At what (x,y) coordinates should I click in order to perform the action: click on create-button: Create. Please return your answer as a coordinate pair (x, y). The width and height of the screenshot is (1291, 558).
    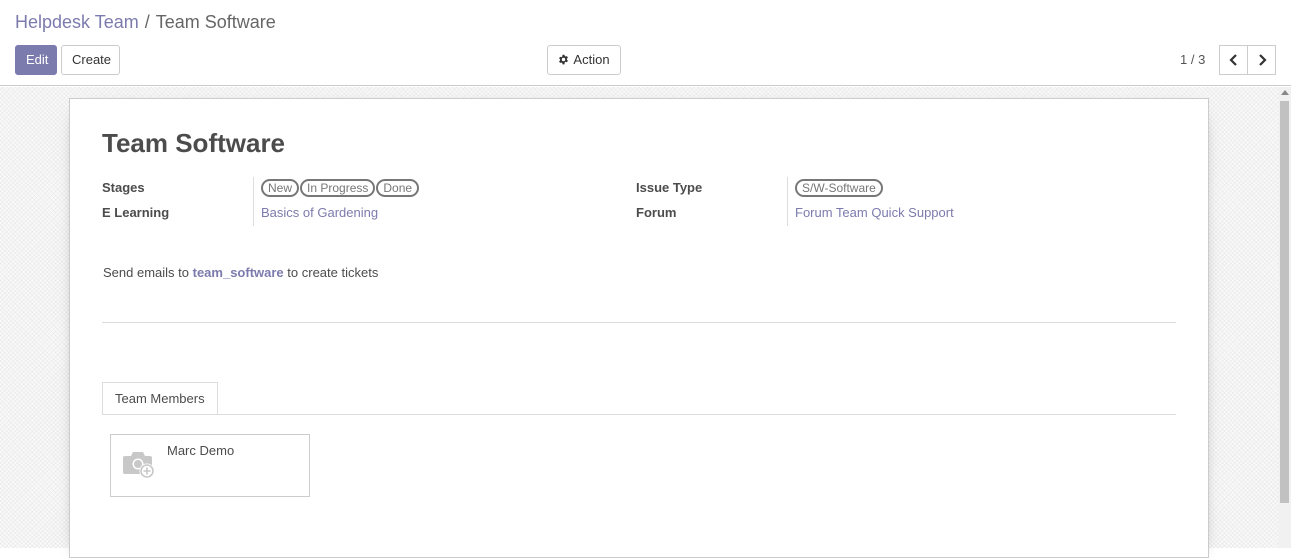
    Looking at the image, I should click on (90, 60).